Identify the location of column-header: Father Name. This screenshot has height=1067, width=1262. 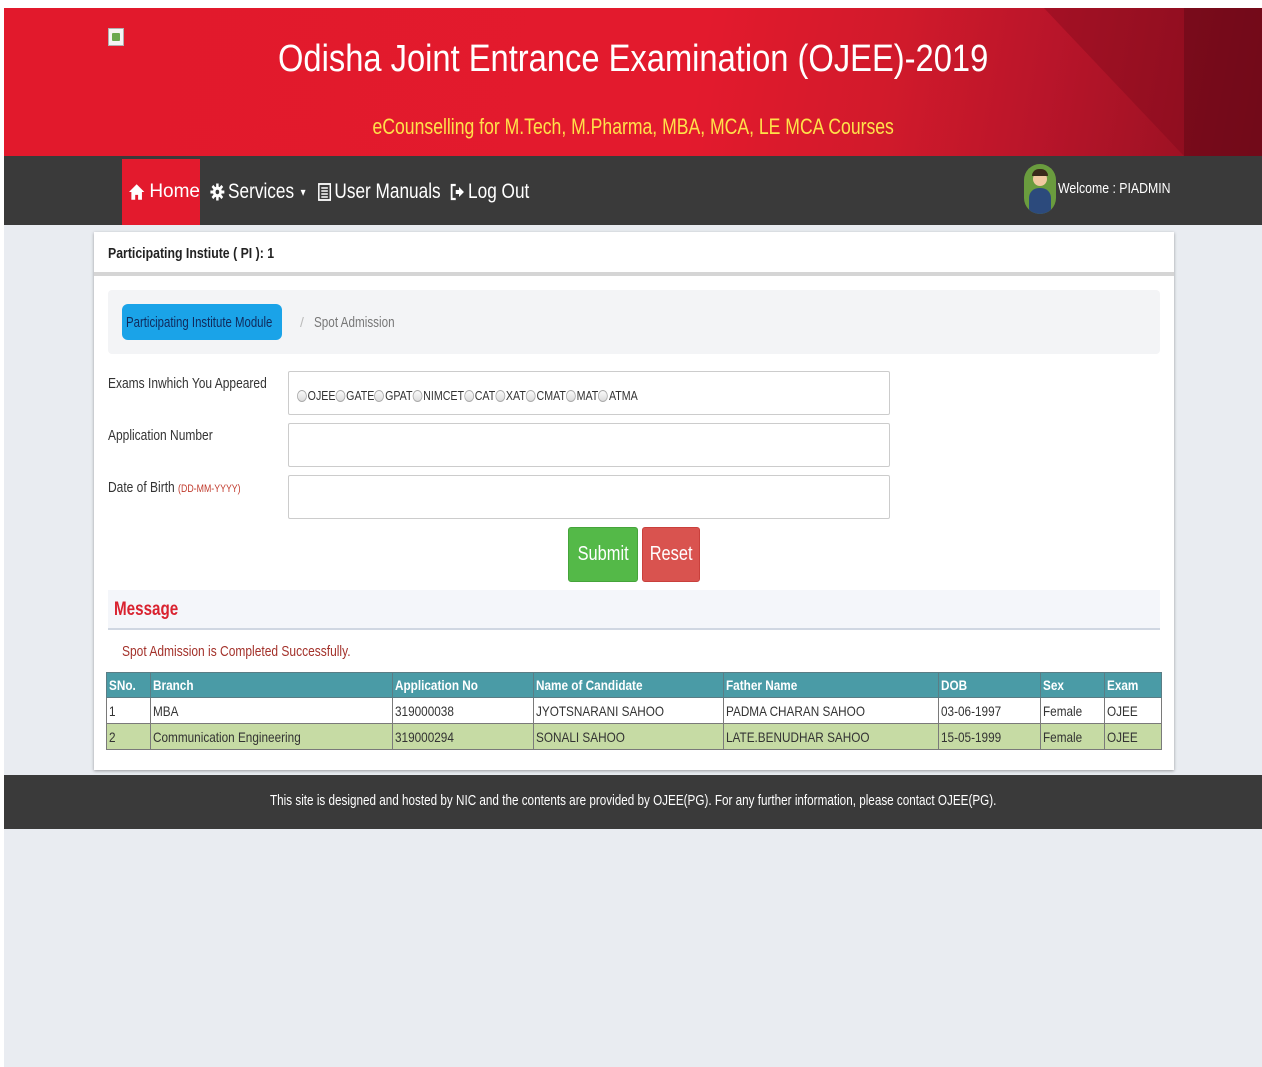
(831, 685).